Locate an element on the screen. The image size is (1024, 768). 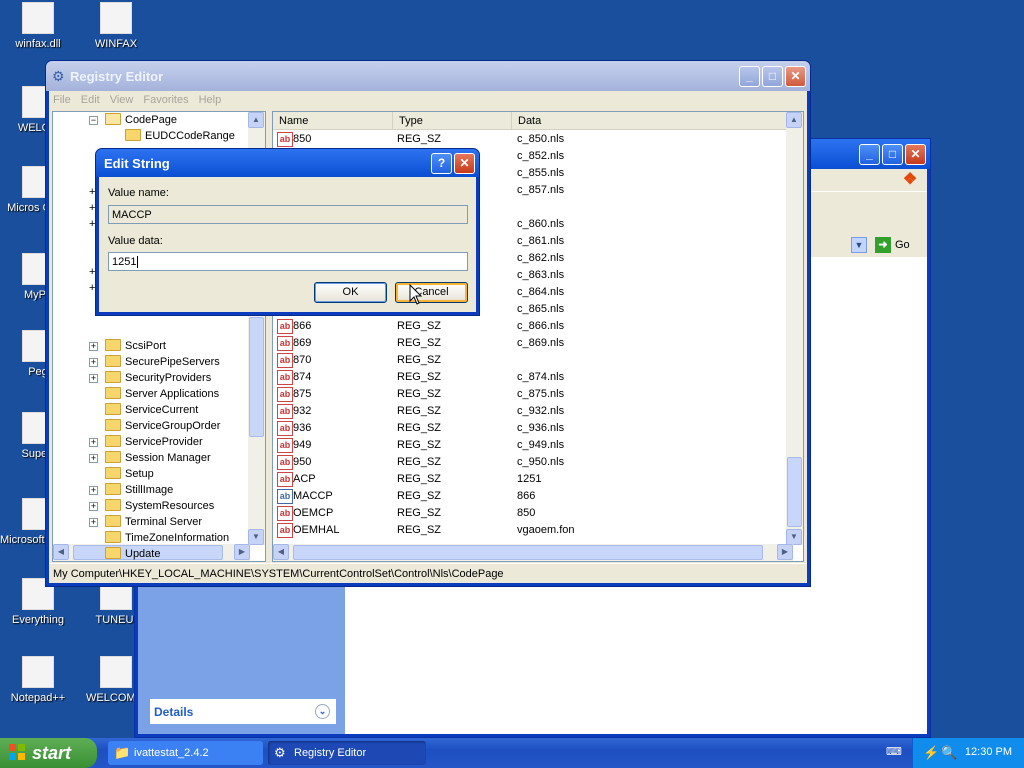
taskbar-button-folder: 📁 ivattestat_2.4.2 is located at coordinates (185, 753).